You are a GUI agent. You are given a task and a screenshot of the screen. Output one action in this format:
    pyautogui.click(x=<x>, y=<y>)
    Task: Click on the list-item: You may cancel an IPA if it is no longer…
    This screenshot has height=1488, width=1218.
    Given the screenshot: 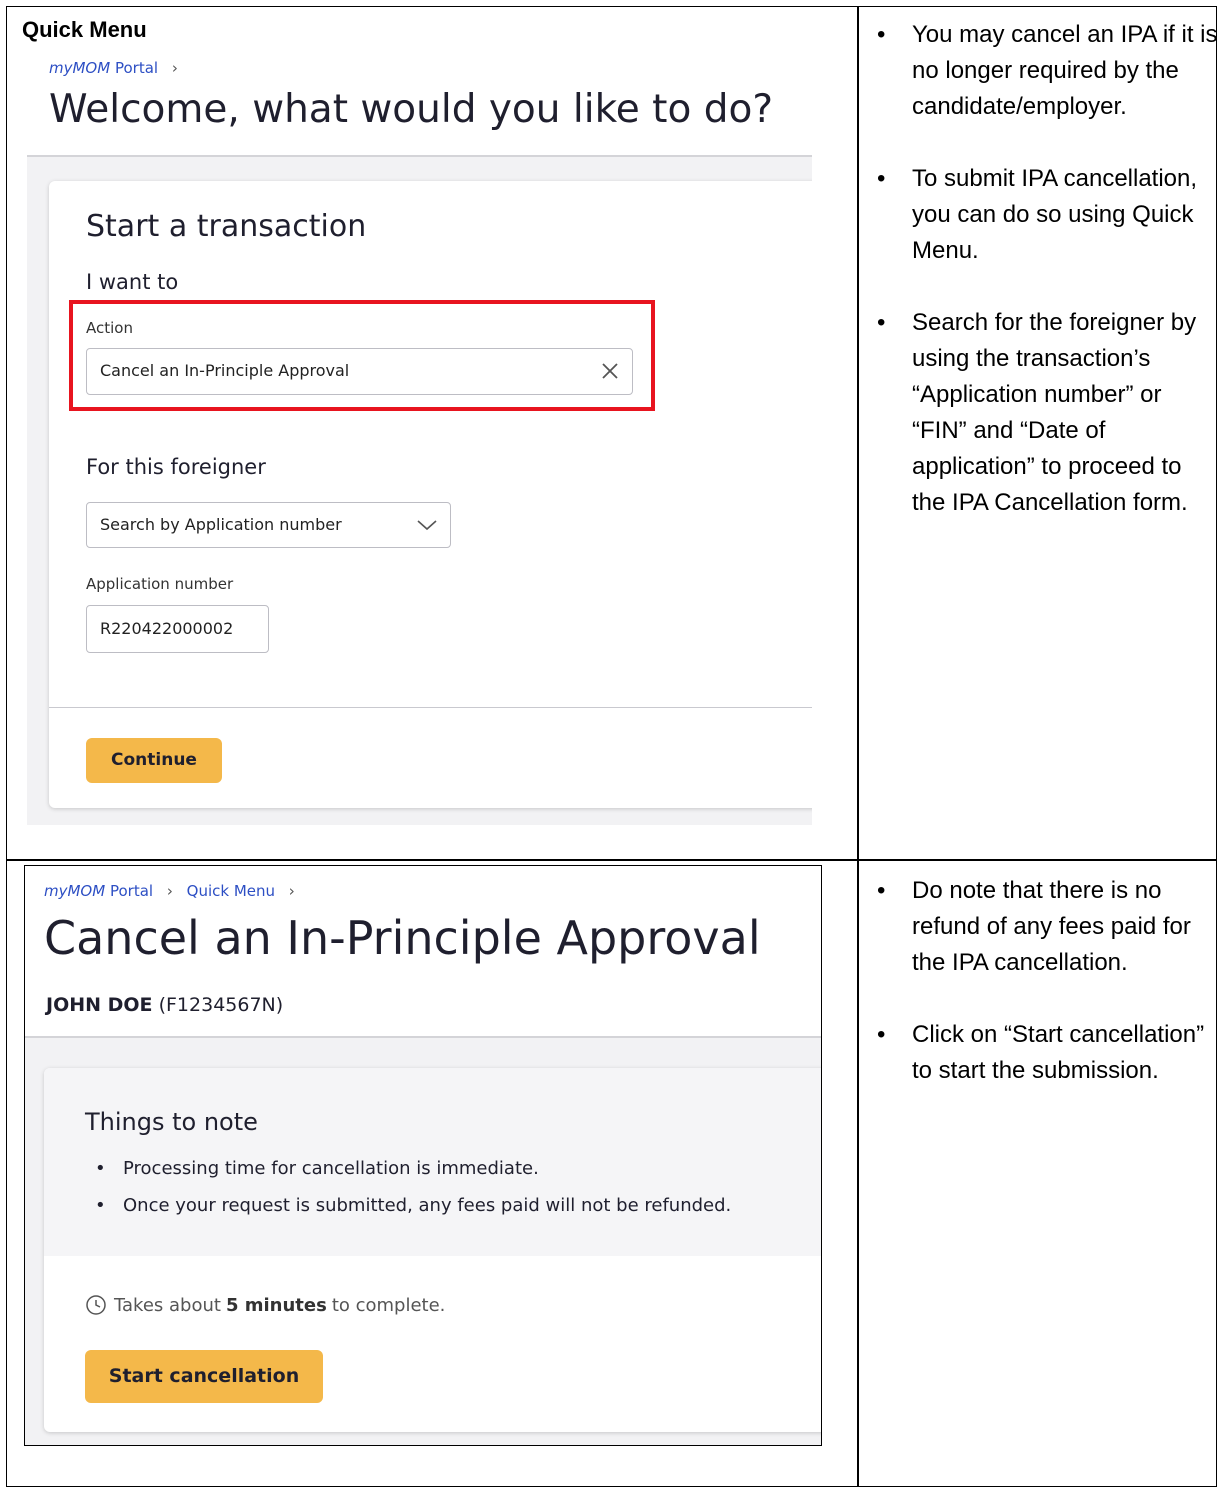 What is the action you would take?
    pyautogui.click(x=1043, y=71)
    